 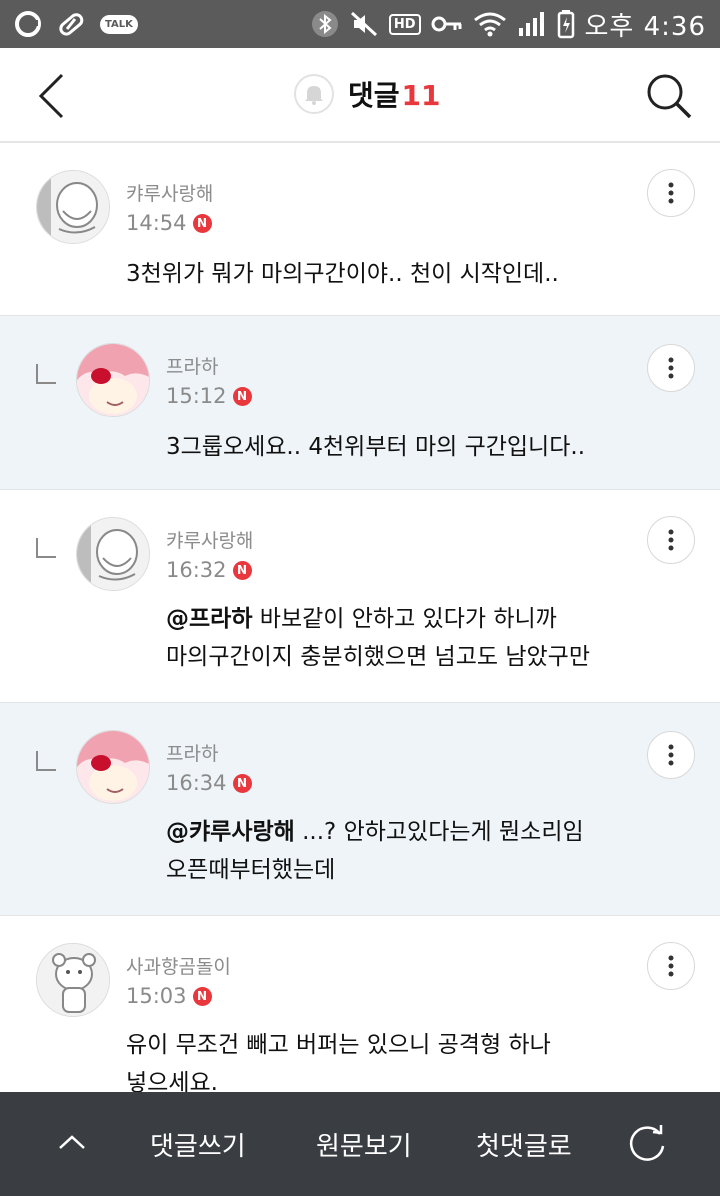 I want to click on pill-icon, so click(x=71, y=24).